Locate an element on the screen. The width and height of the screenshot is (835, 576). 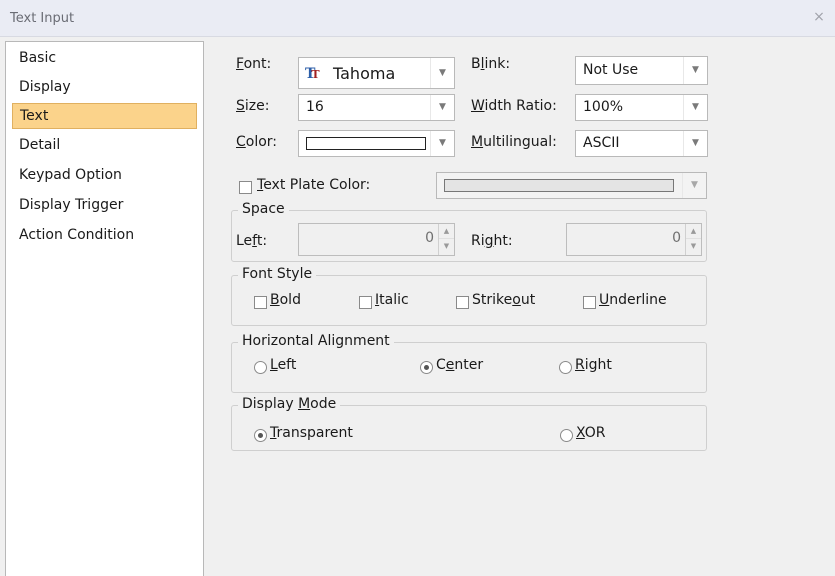
font-dropdown: TT Tahoma ▼ is located at coordinates (376, 73).